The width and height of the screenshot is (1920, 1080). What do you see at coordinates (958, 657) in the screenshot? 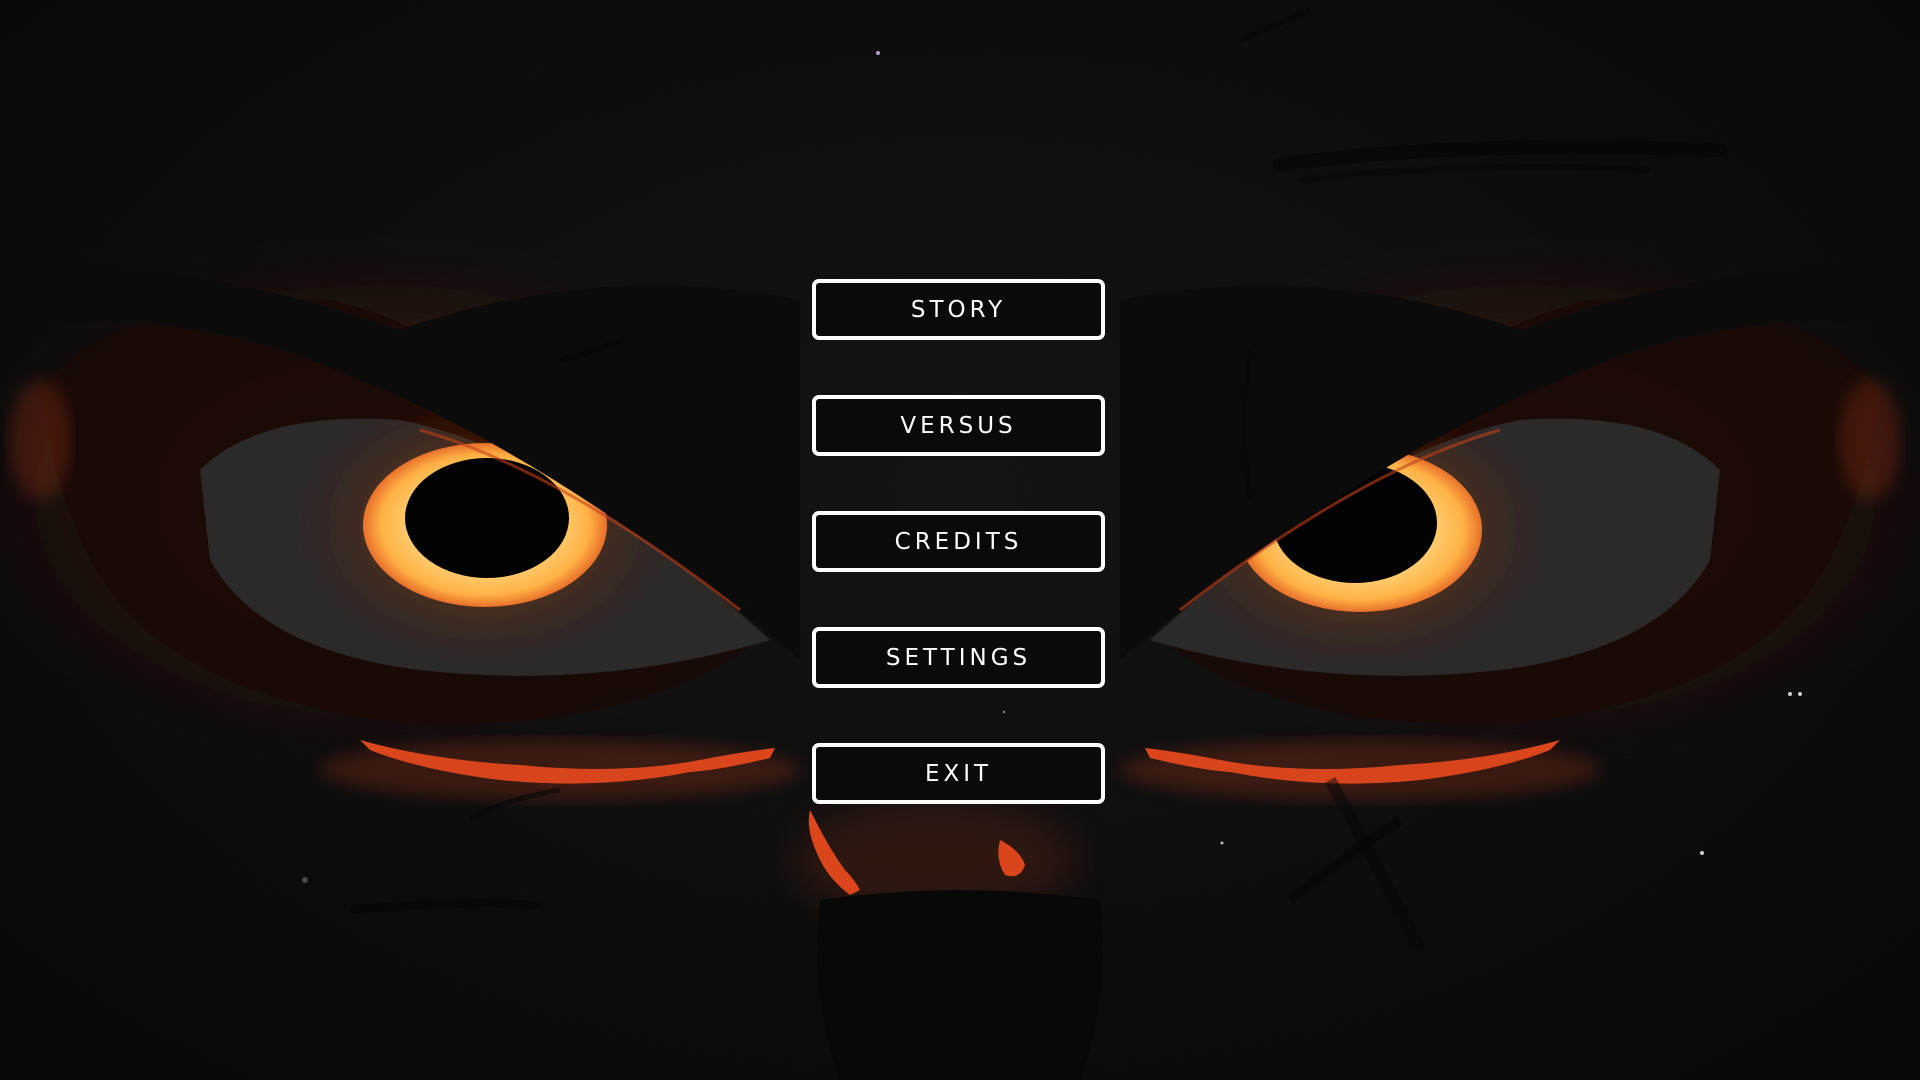
I see `settings-button: SETTINGS` at bounding box center [958, 657].